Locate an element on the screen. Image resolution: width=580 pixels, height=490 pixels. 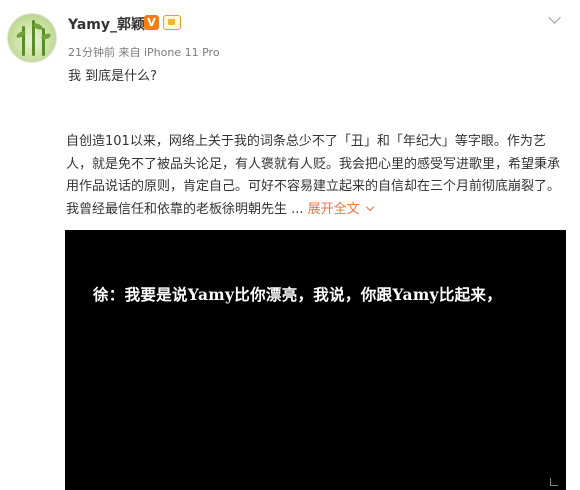
level-badge-icon is located at coordinates (172, 22).